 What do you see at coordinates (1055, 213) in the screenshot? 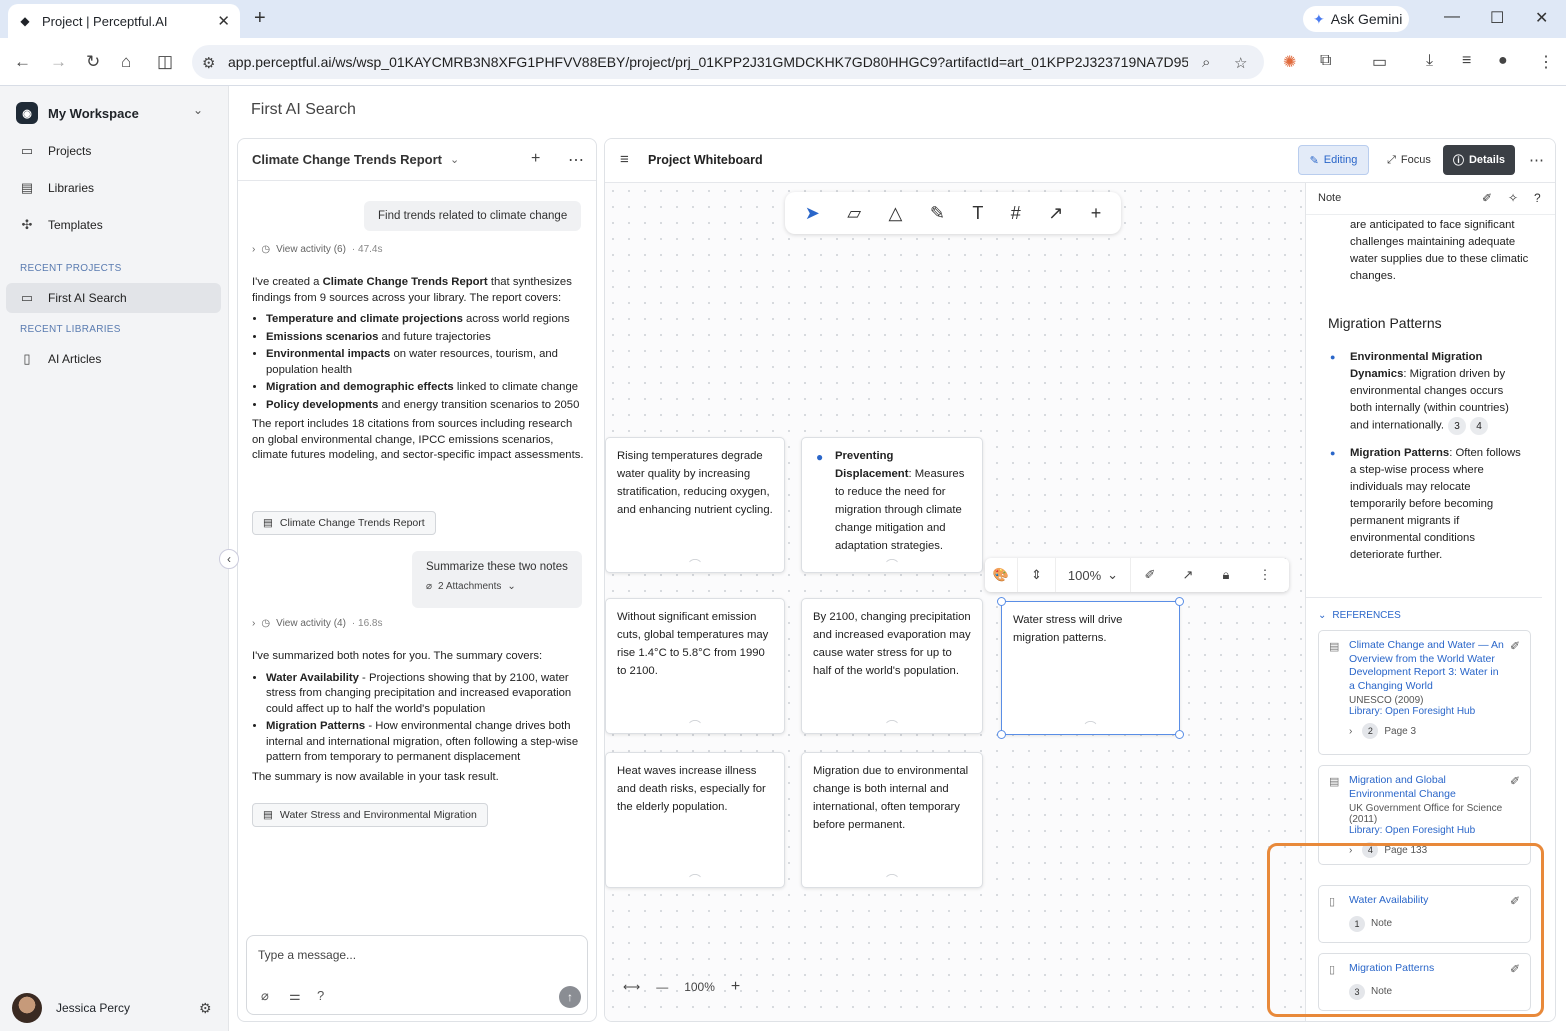
I see `connector-tool-icon: ↗` at bounding box center [1055, 213].